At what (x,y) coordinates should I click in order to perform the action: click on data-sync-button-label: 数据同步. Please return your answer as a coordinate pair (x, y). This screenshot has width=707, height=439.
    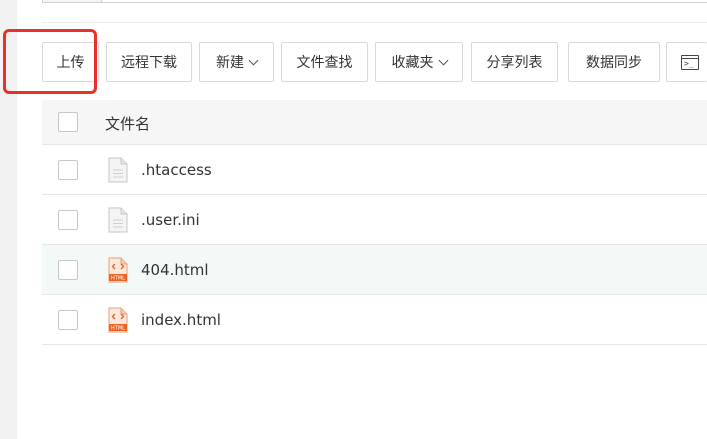
    Looking at the image, I should click on (614, 63).